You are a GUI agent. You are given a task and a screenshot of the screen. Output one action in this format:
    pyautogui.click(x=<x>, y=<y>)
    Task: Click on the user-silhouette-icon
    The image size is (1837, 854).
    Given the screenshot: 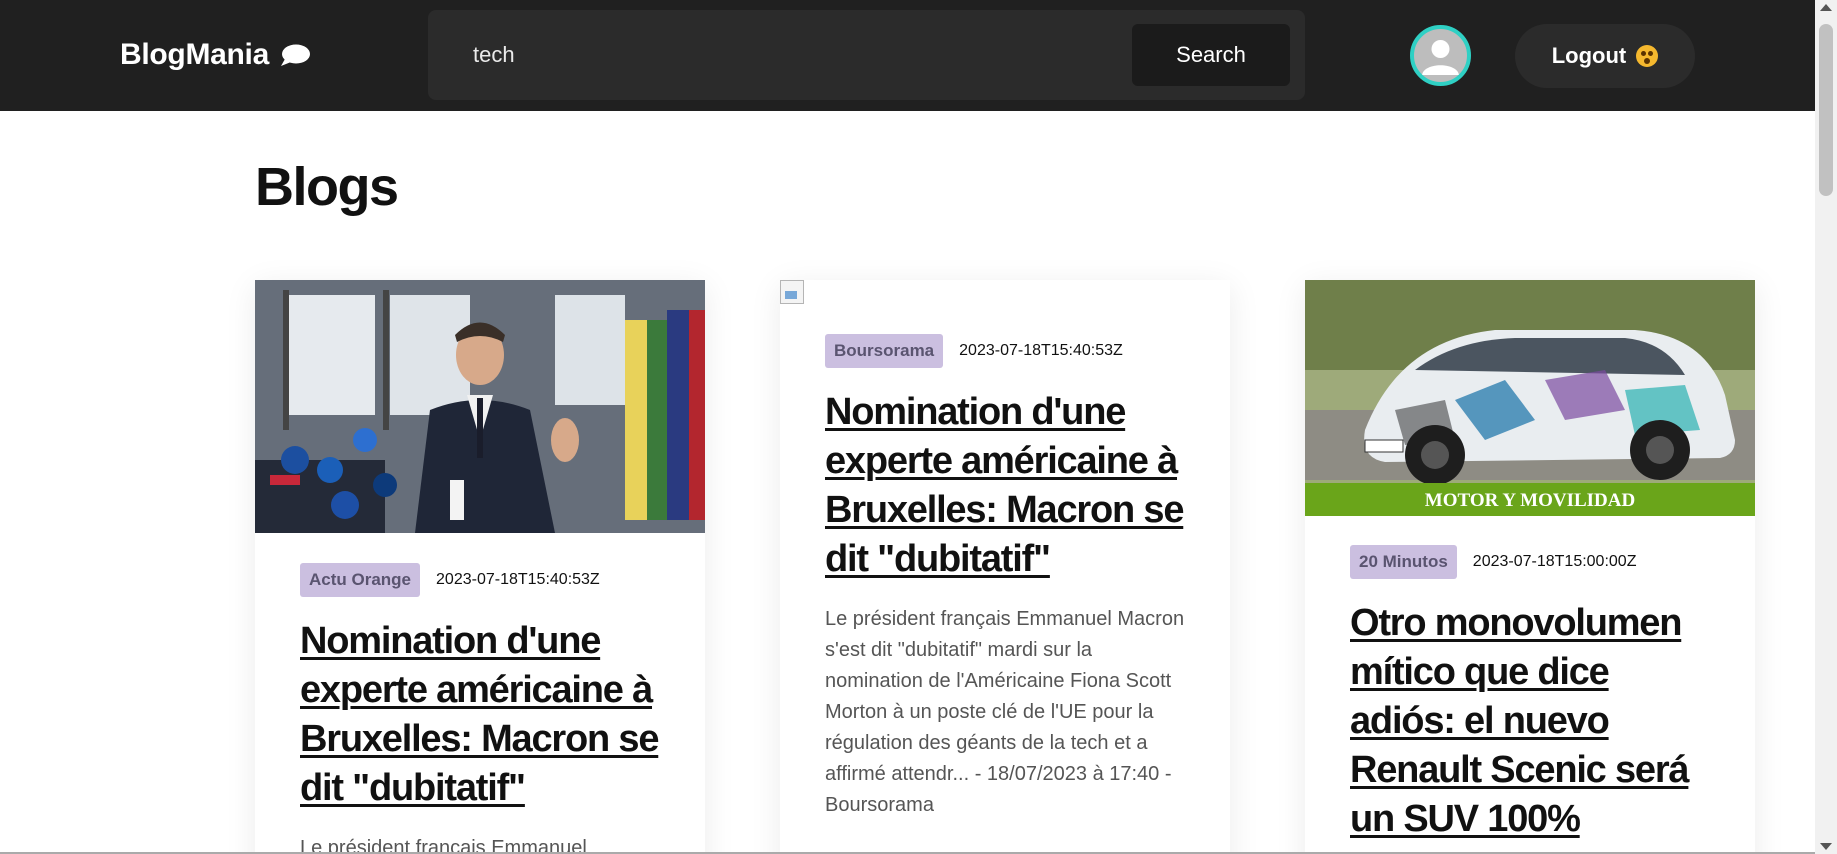 What is the action you would take?
    pyautogui.click(x=1440, y=57)
    